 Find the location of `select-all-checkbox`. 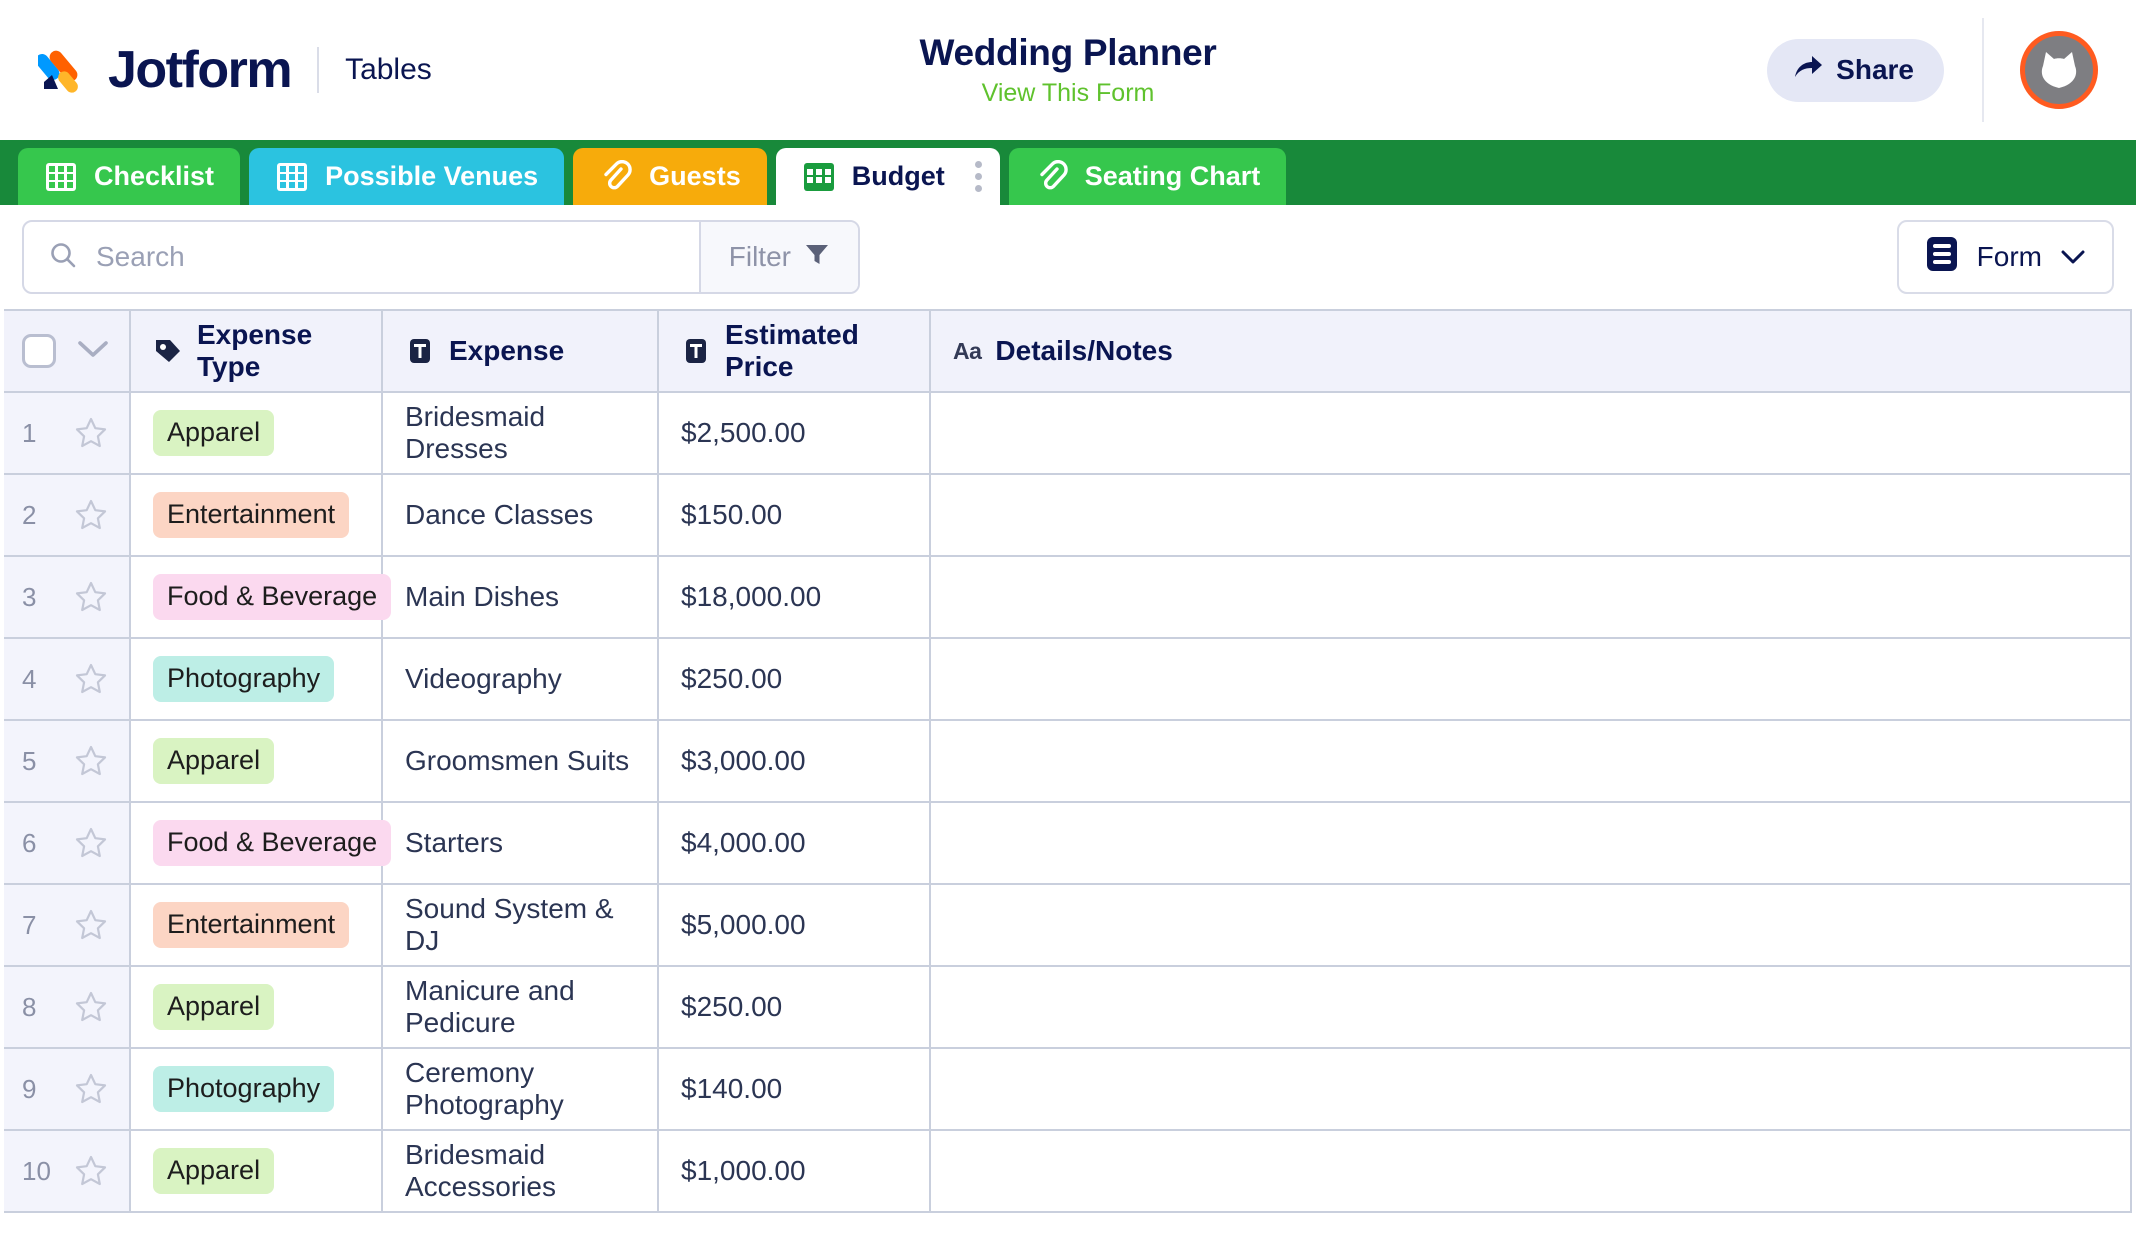

select-all-checkbox is located at coordinates (39, 351).